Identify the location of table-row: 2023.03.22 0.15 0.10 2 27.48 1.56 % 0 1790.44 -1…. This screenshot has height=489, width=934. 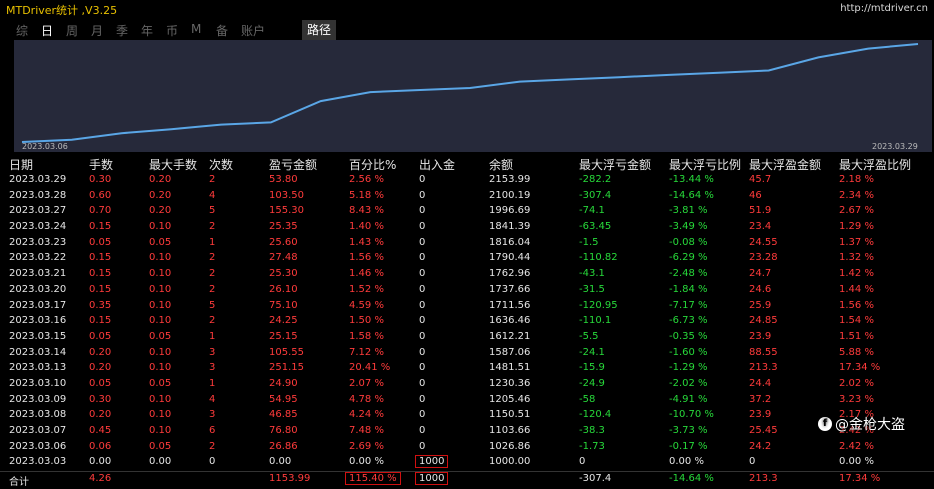
(467, 259).